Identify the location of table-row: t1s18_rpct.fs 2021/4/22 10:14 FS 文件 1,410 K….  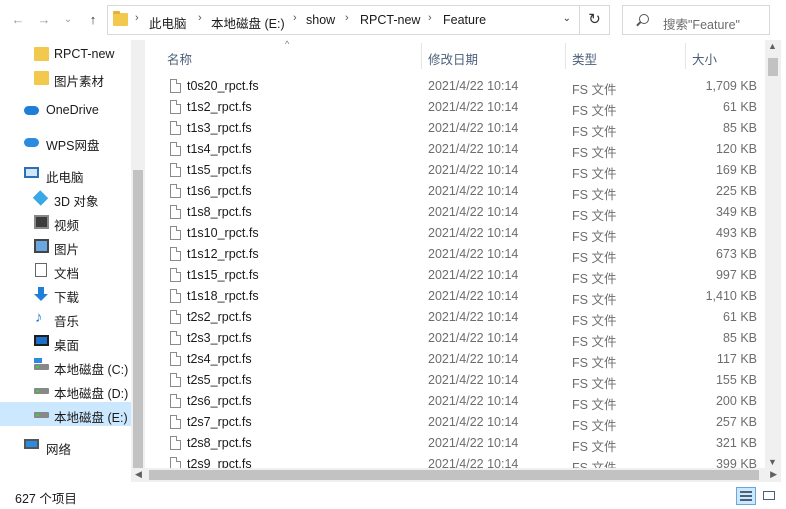
(455, 296).